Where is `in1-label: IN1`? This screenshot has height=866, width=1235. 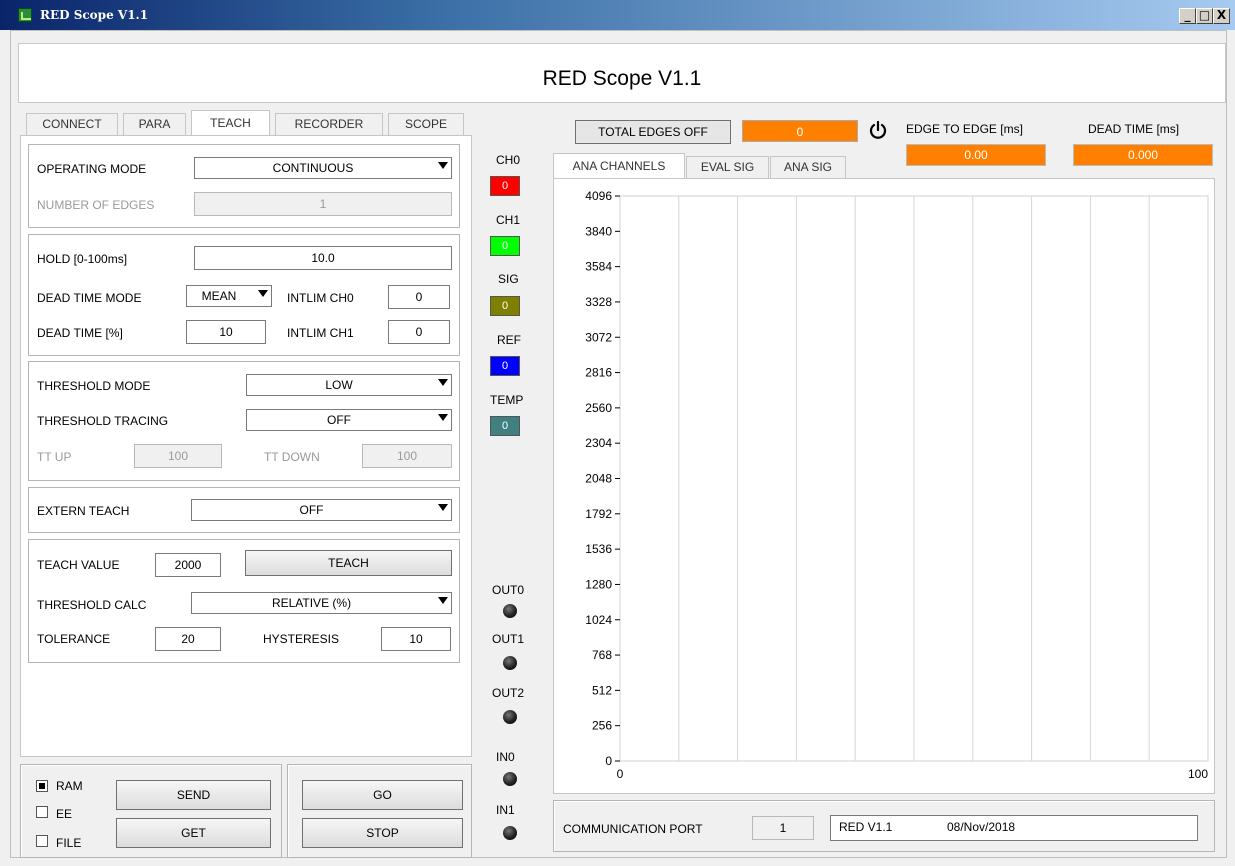
in1-label: IN1 is located at coordinates (505, 810).